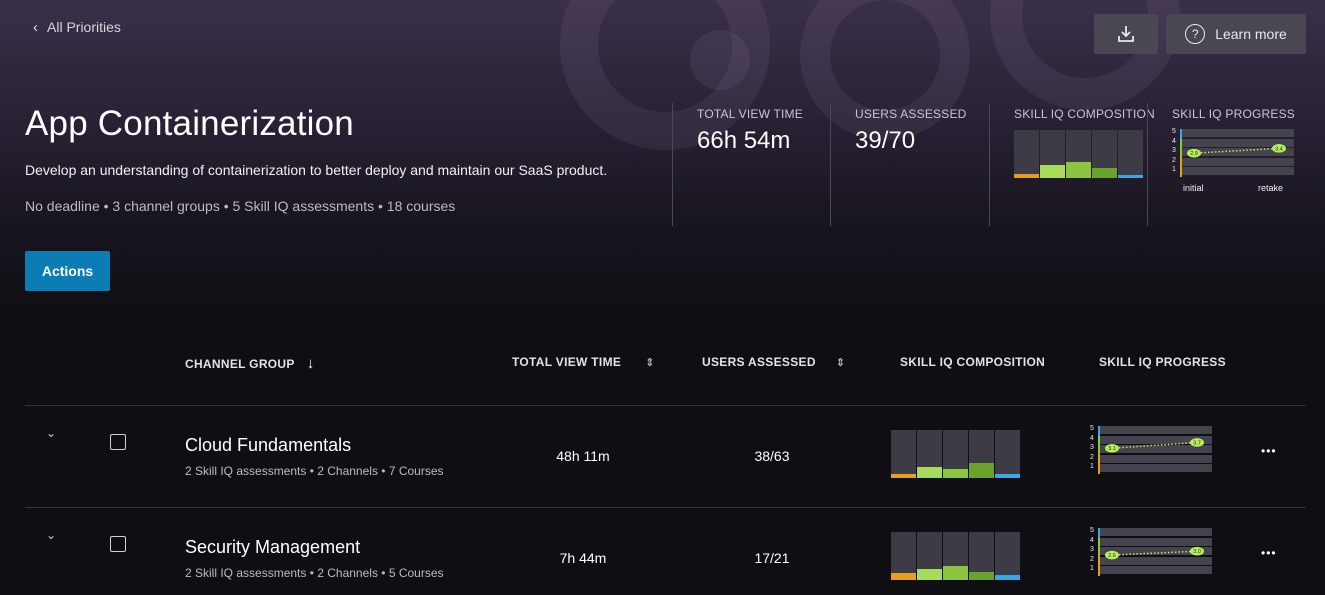 The image size is (1325, 595). Describe the element at coordinates (744, 140) in the screenshot. I see `total-view-time-value: 66h 54m` at that location.